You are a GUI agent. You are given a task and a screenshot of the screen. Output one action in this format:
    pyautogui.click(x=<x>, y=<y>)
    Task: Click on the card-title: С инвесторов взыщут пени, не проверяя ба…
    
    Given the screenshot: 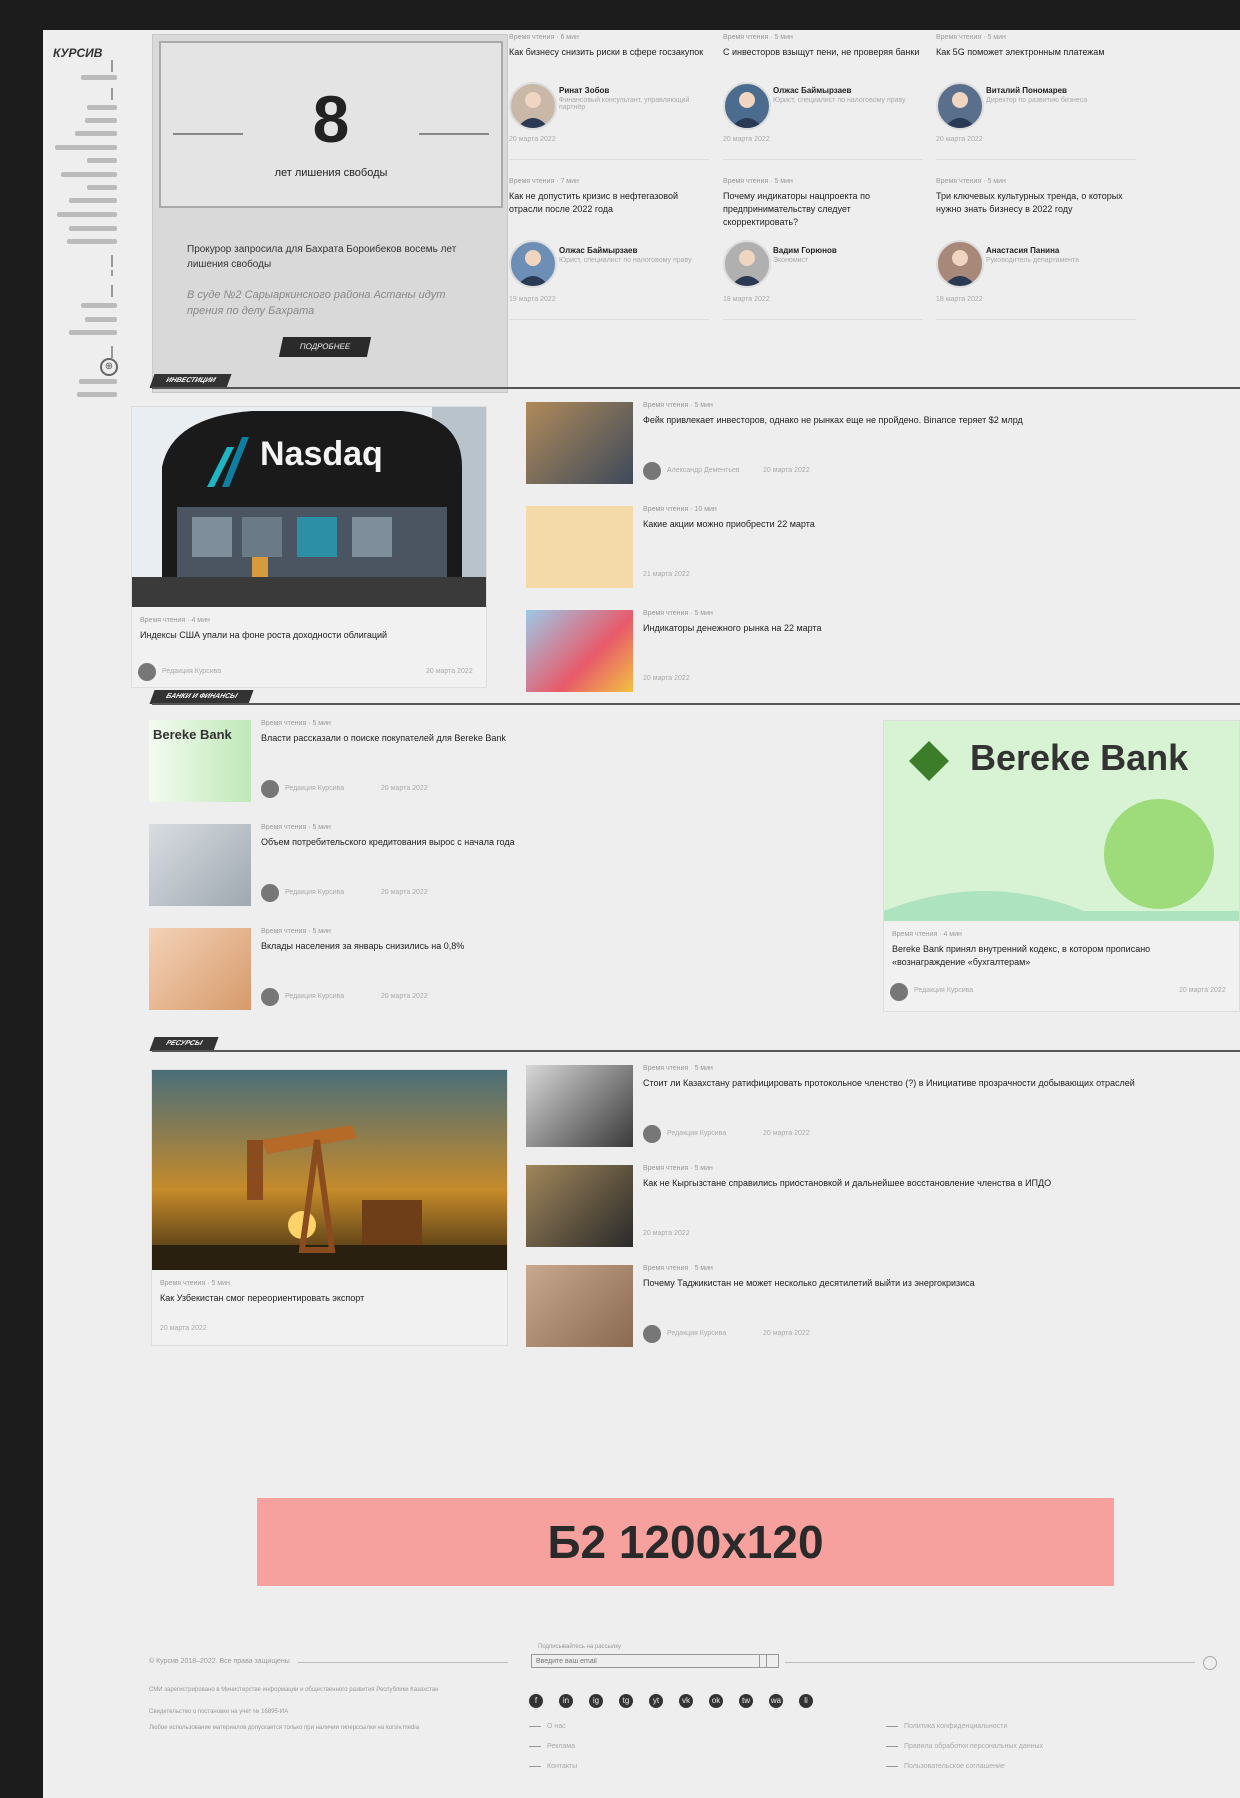 What is the action you would take?
    pyautogui.click(x=823, y=52)
    